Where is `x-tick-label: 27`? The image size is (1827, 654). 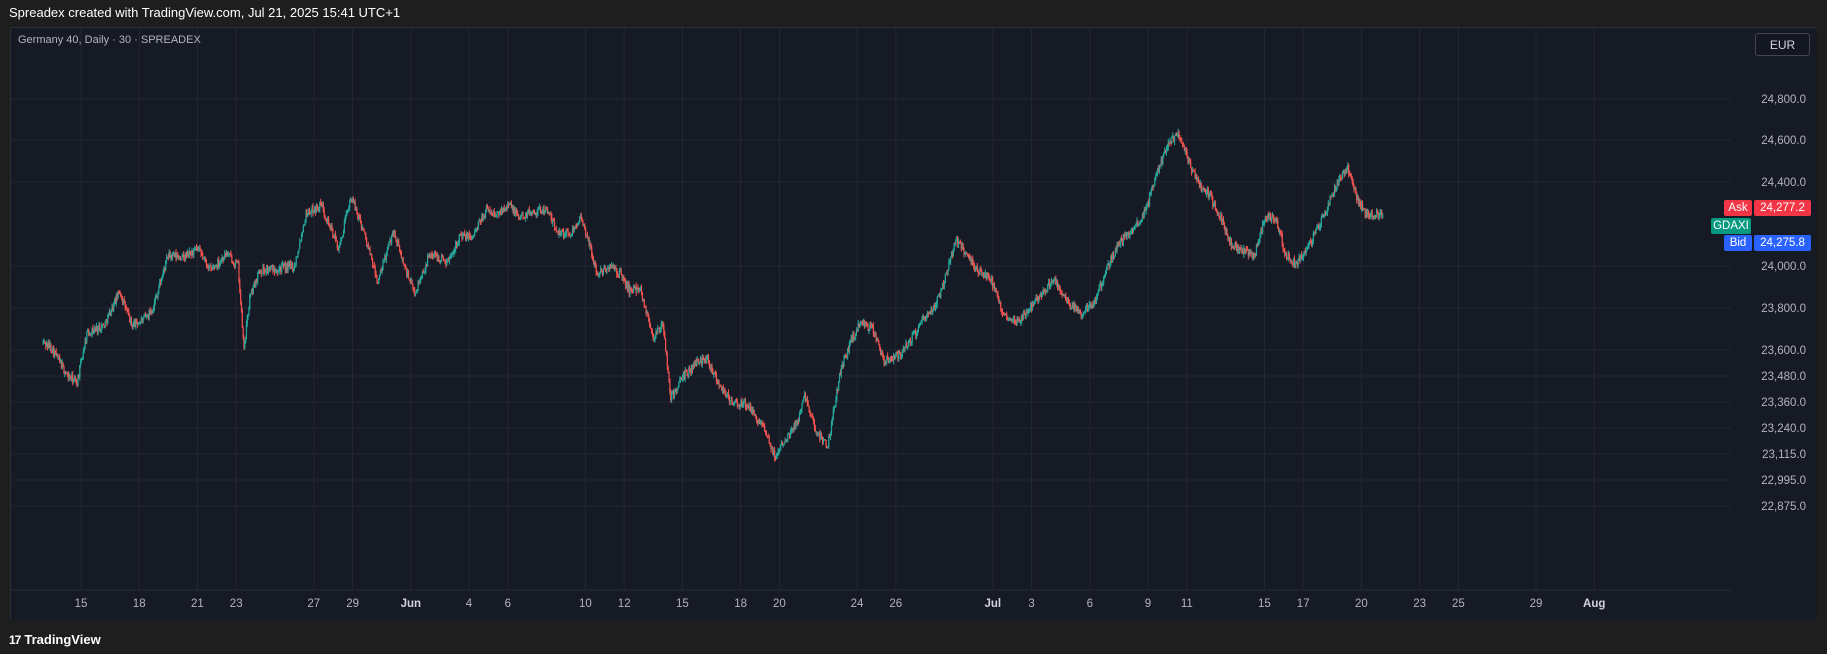
x-tick-label: 27 is located at coordinates (313, 604).